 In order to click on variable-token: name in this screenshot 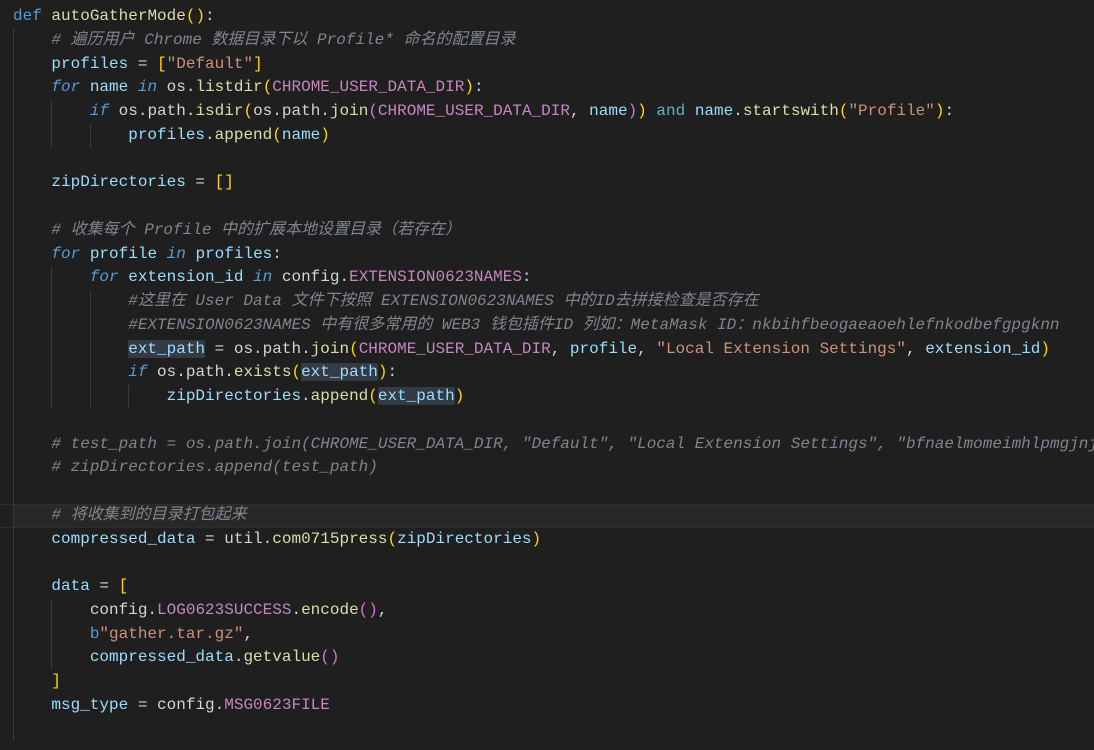, I will do `click(714, 111)`.